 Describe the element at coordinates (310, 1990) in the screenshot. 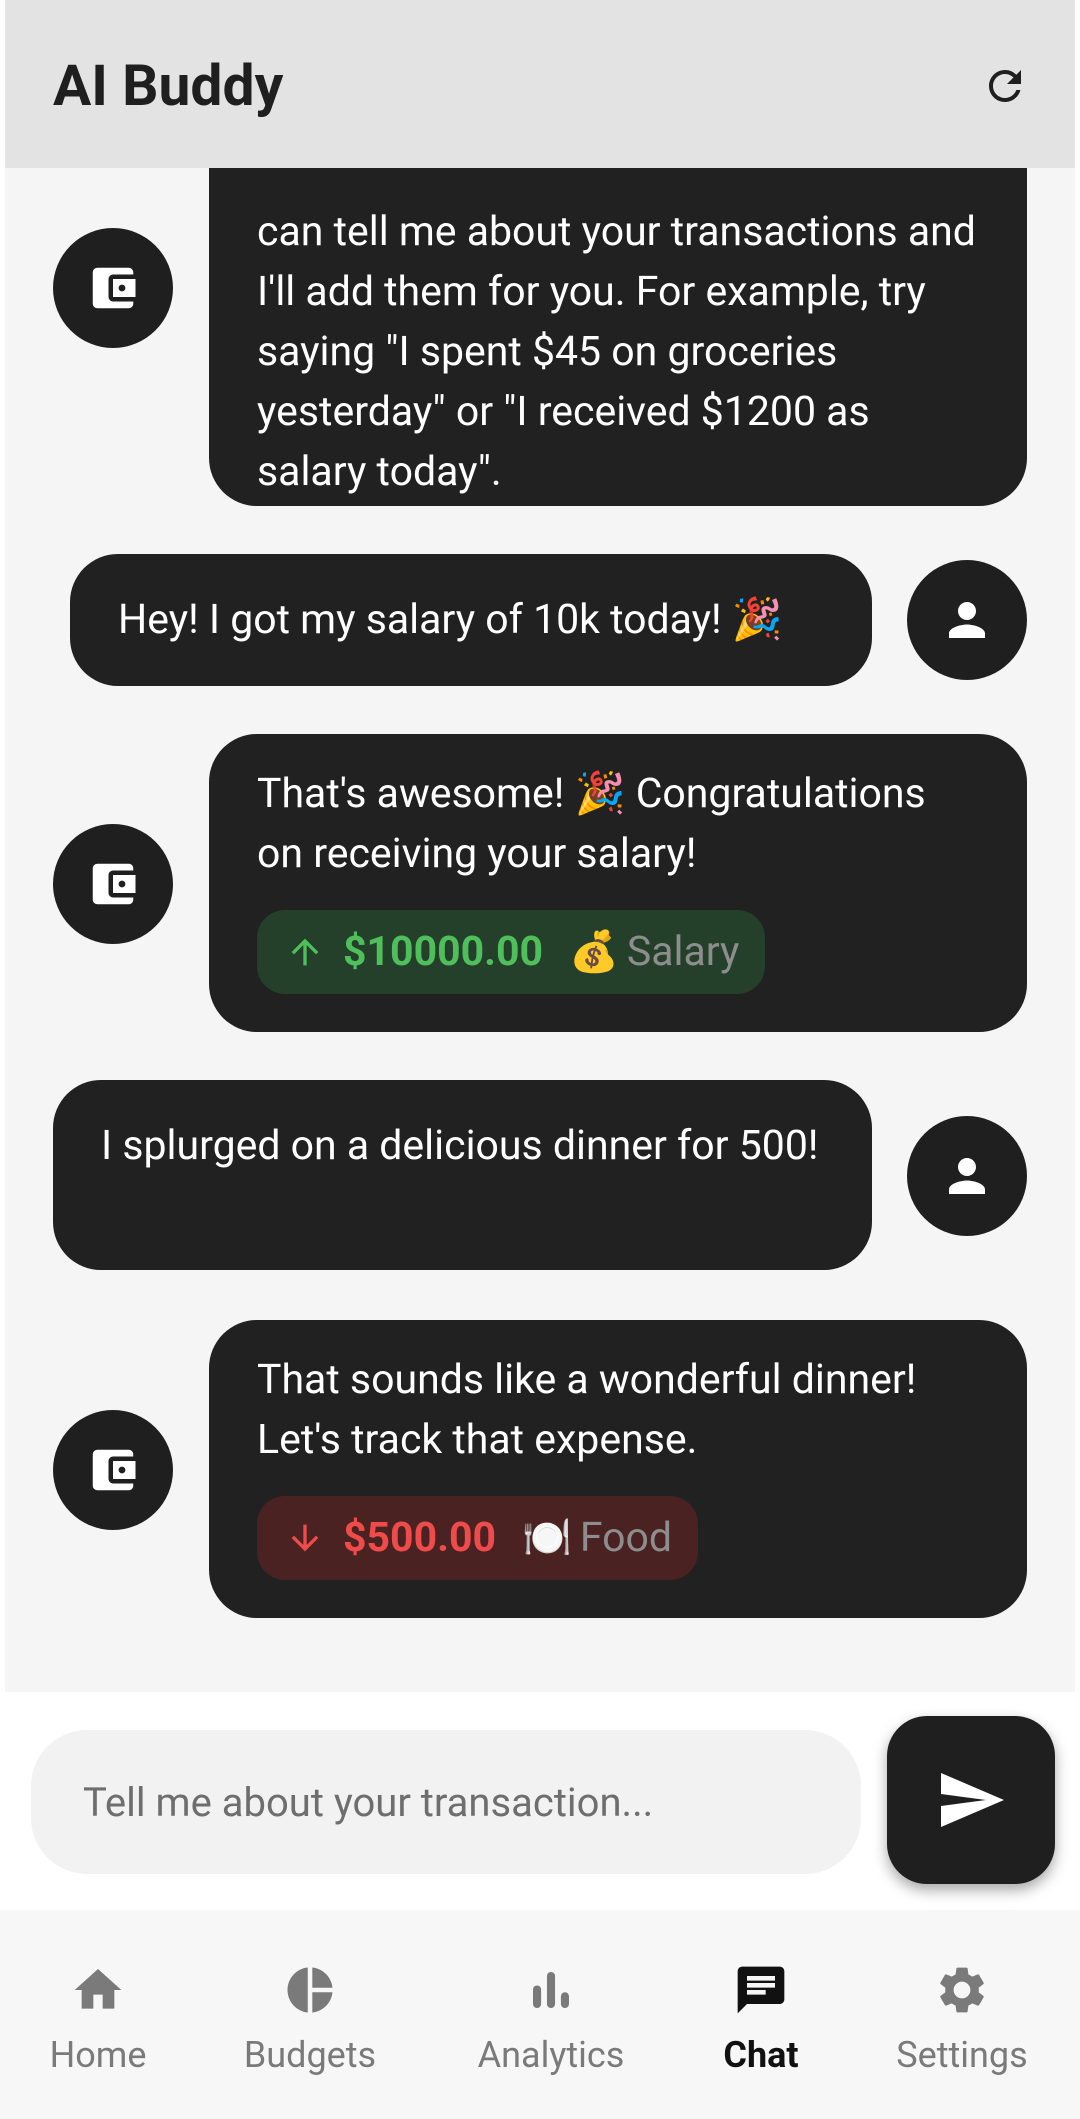

I see `pie-chart-icon` at that location.